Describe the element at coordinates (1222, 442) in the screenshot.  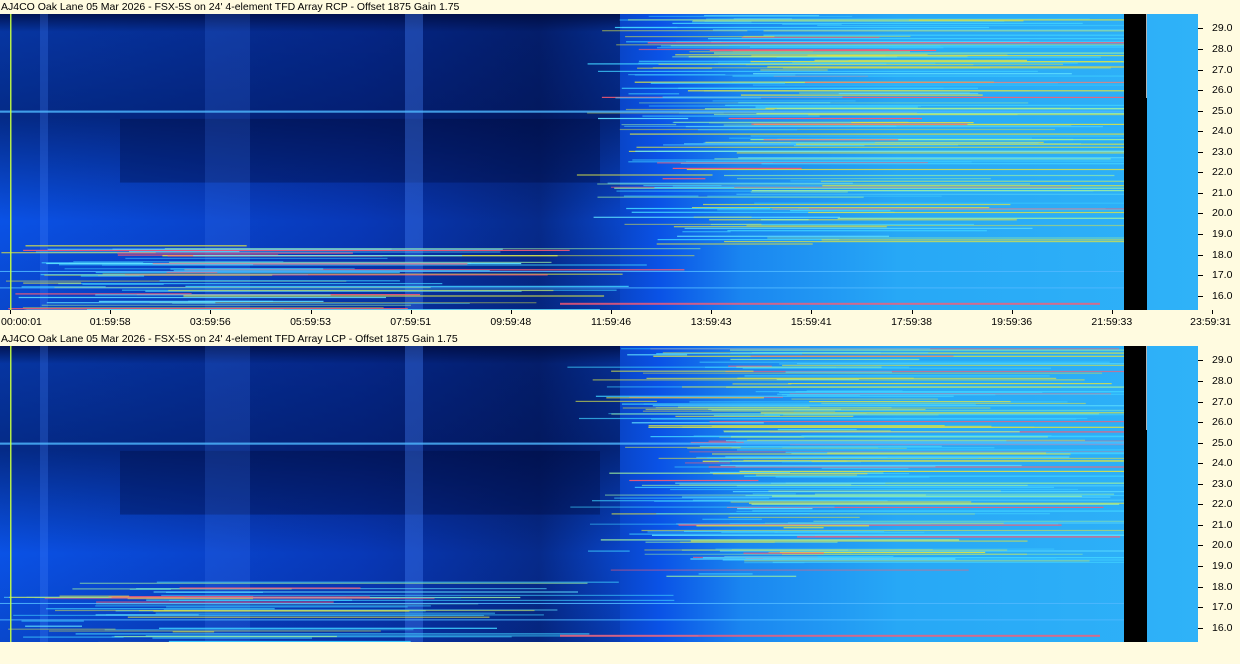
I see `y-tick-label: 25.0` at that location.